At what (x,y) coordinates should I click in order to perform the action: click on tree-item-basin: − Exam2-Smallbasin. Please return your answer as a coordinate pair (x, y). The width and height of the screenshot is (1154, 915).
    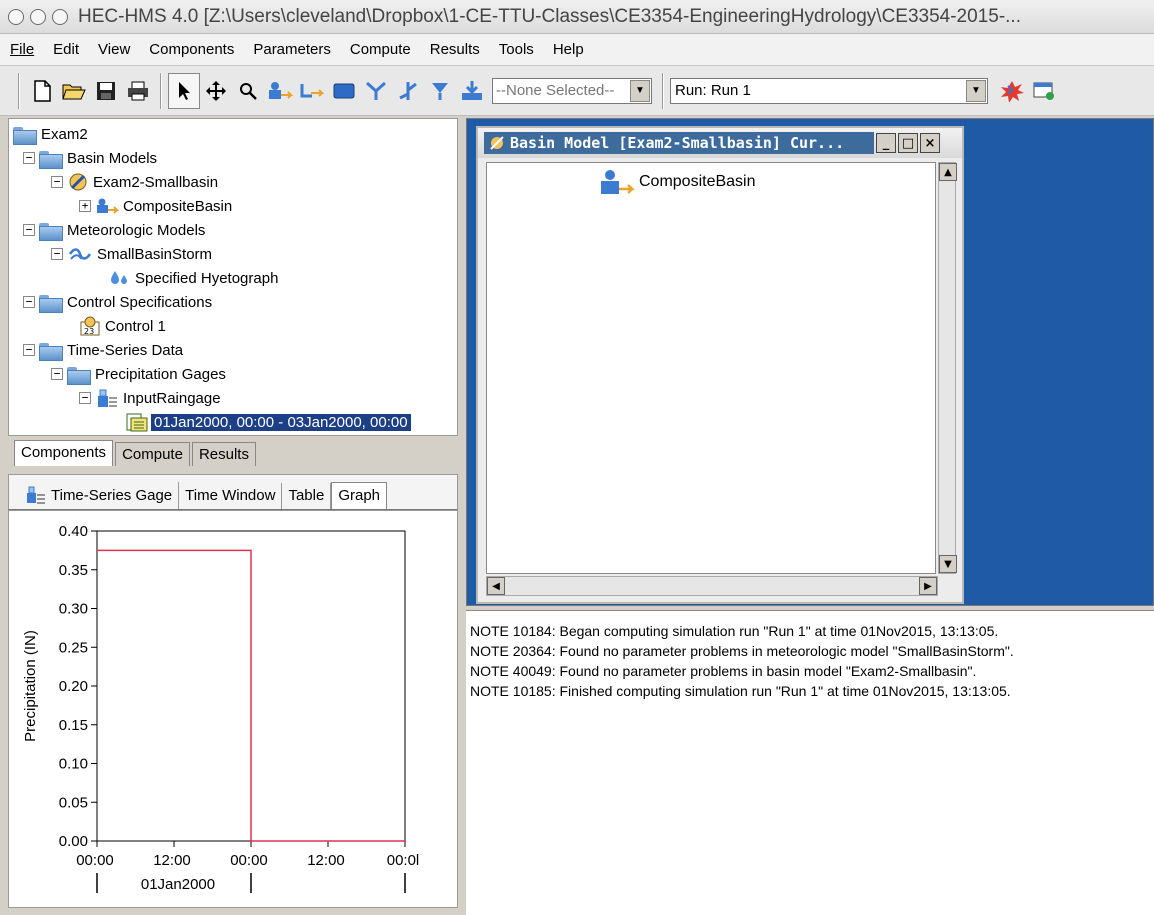
    Looking at the image, I should click on (134, 182).